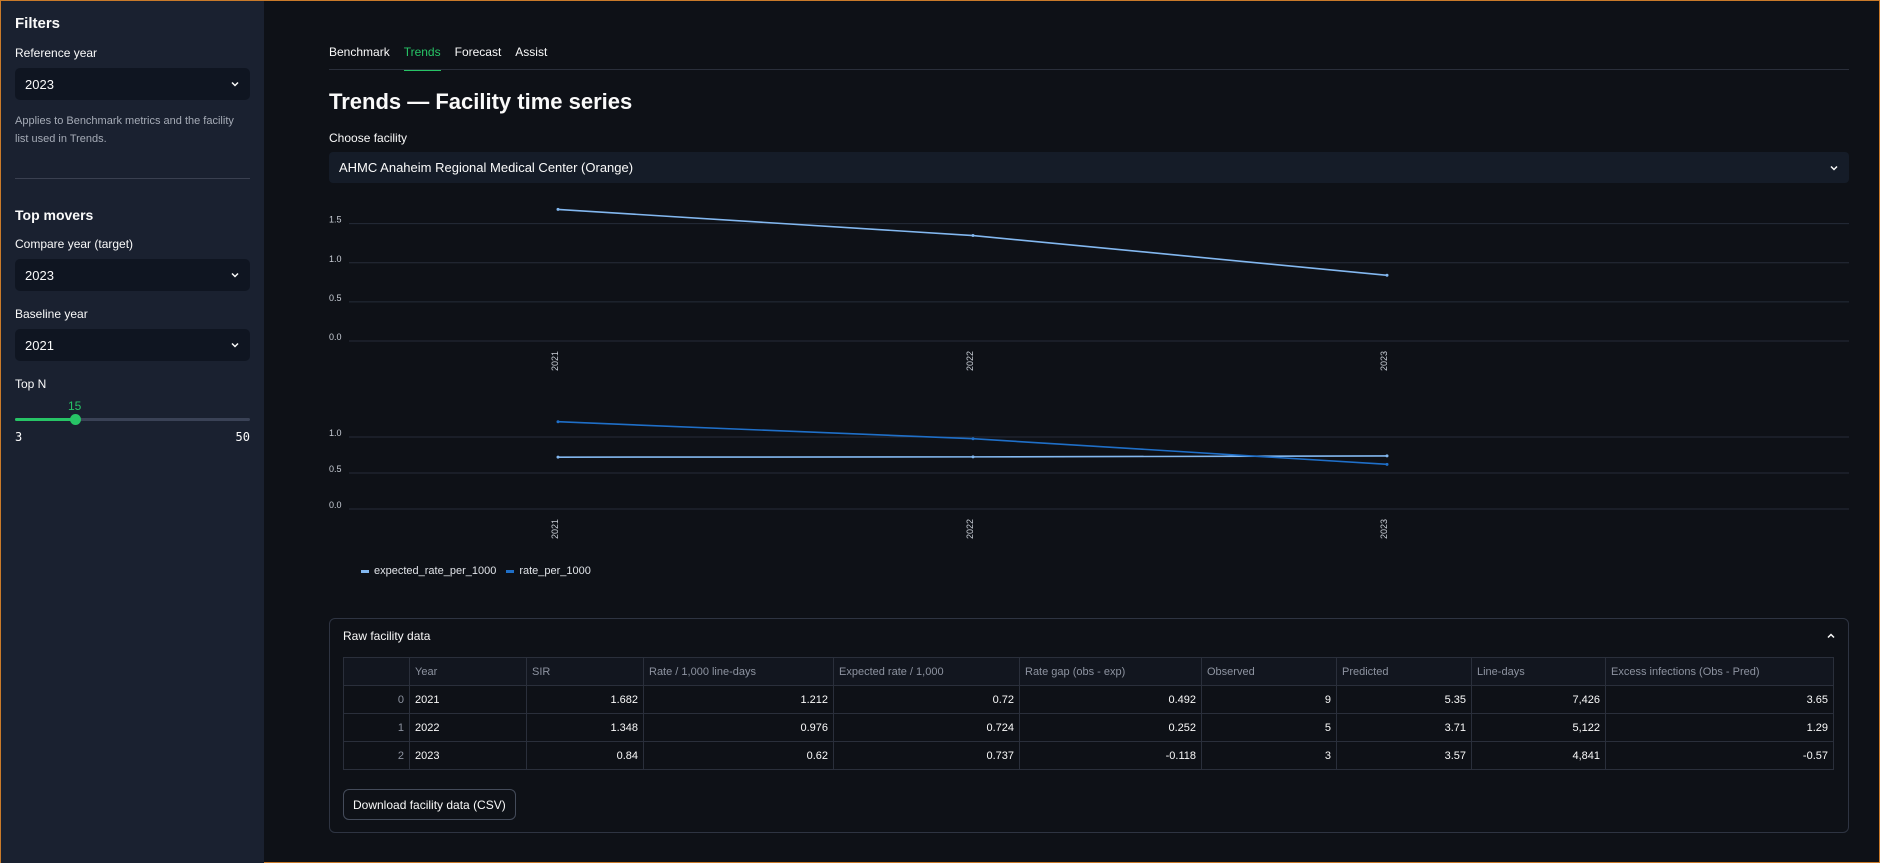 The height and width of the screenshot is (863, 1880). I want to click on download-csv-button: Download facility data (CSV), so click(429, 804).